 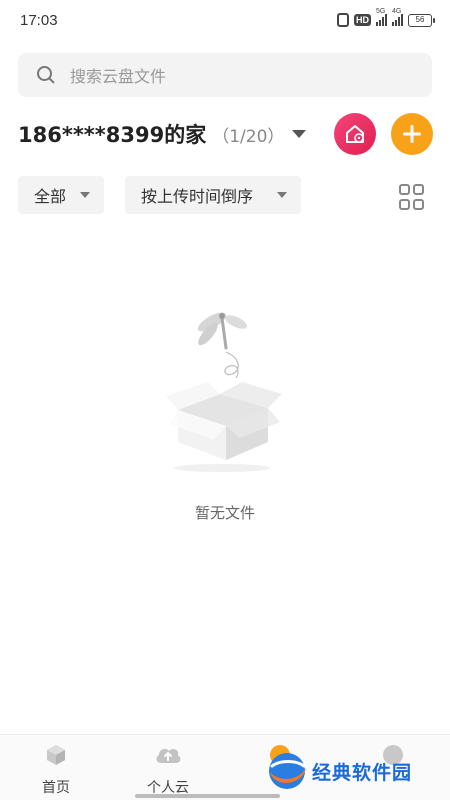 I want to click on vibrate-icon, so click(x=343, y=20).